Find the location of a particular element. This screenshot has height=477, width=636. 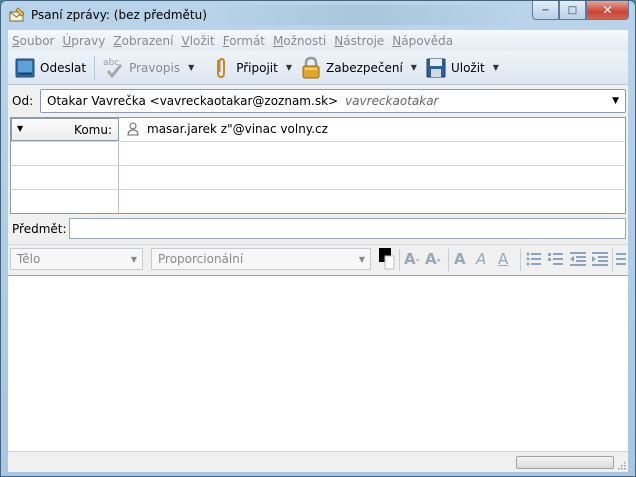

subject-row: Předmět: is located at coordinates (318, 229).